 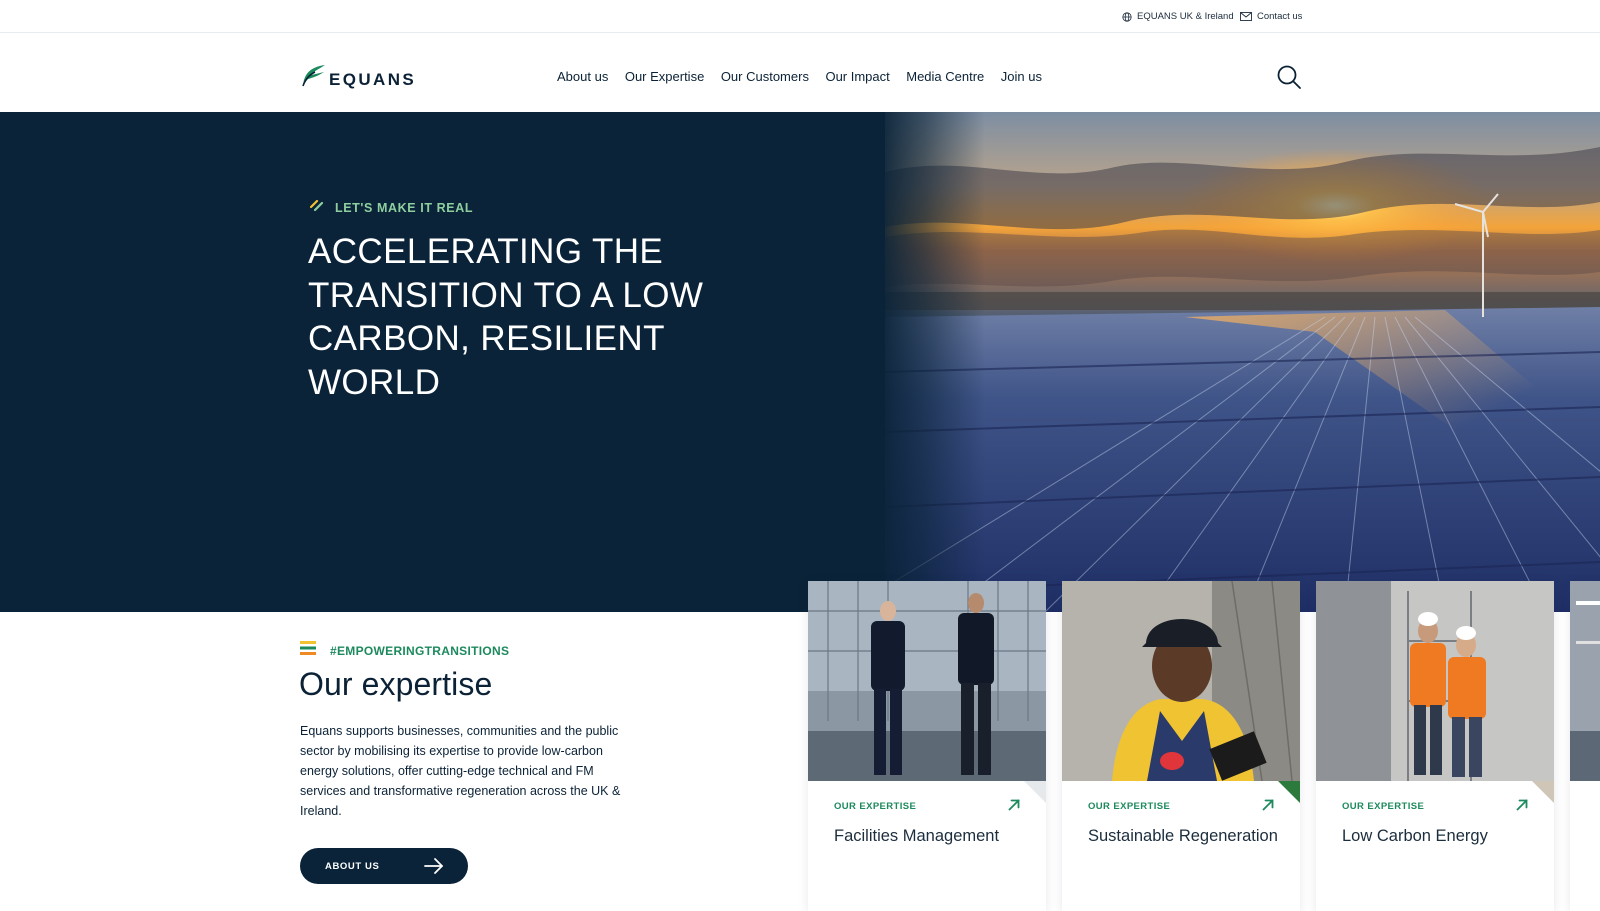 What do you see at coordinates (308, 650) in the screenshot?
I see `stripes-accent-icon` at bounding box center [308, 650].